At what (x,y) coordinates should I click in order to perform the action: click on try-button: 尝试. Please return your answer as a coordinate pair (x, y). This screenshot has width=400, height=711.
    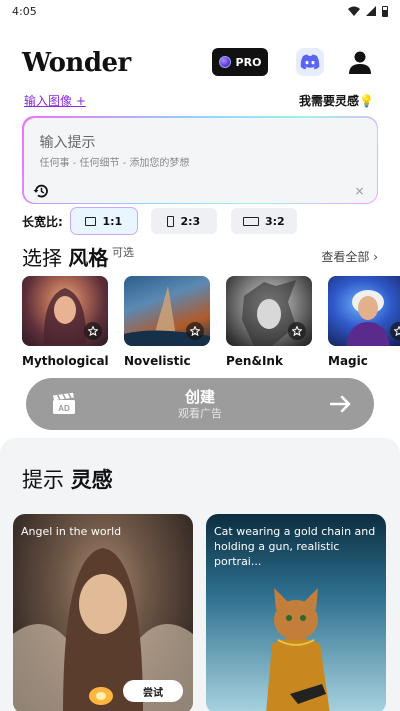
    Looking at the image, I should click on (153, 691).